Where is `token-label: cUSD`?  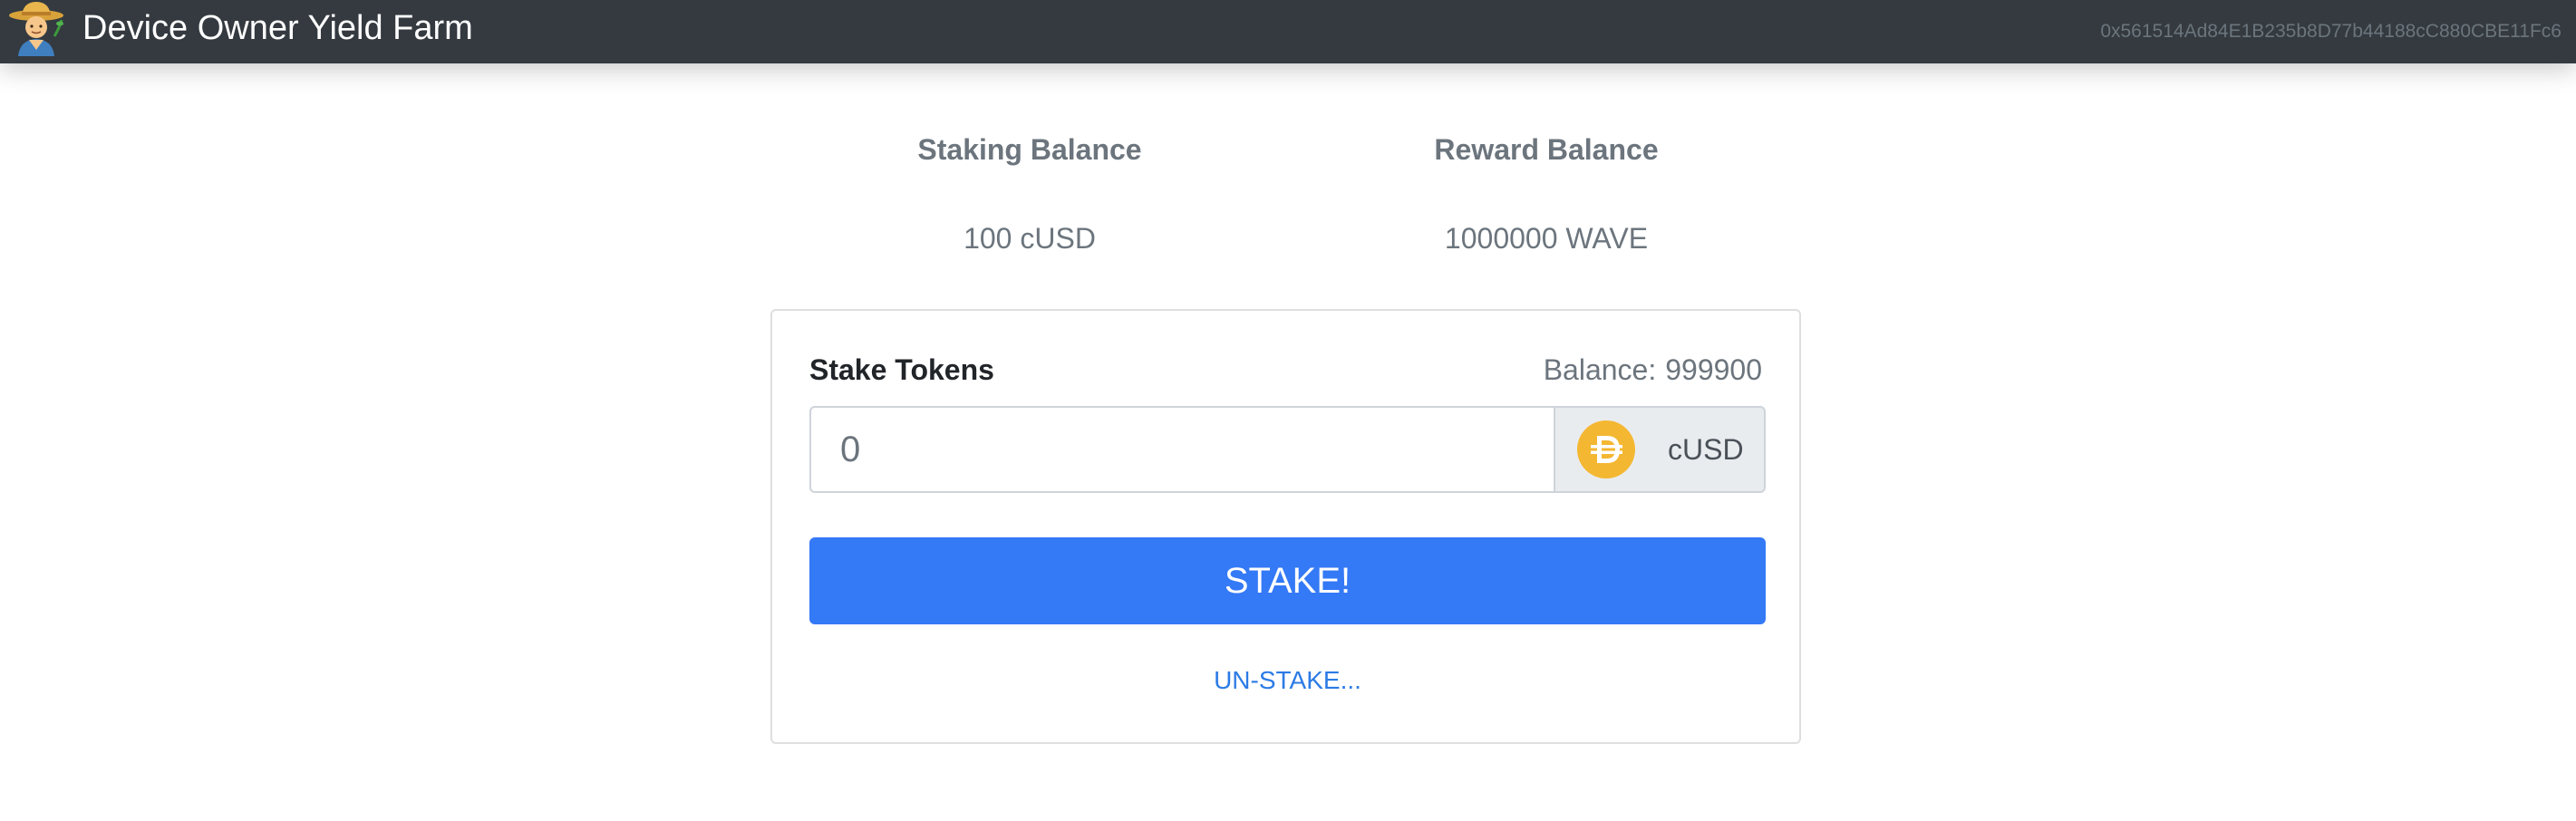 token-label: cUSD is located at coordinates (1706, 449).